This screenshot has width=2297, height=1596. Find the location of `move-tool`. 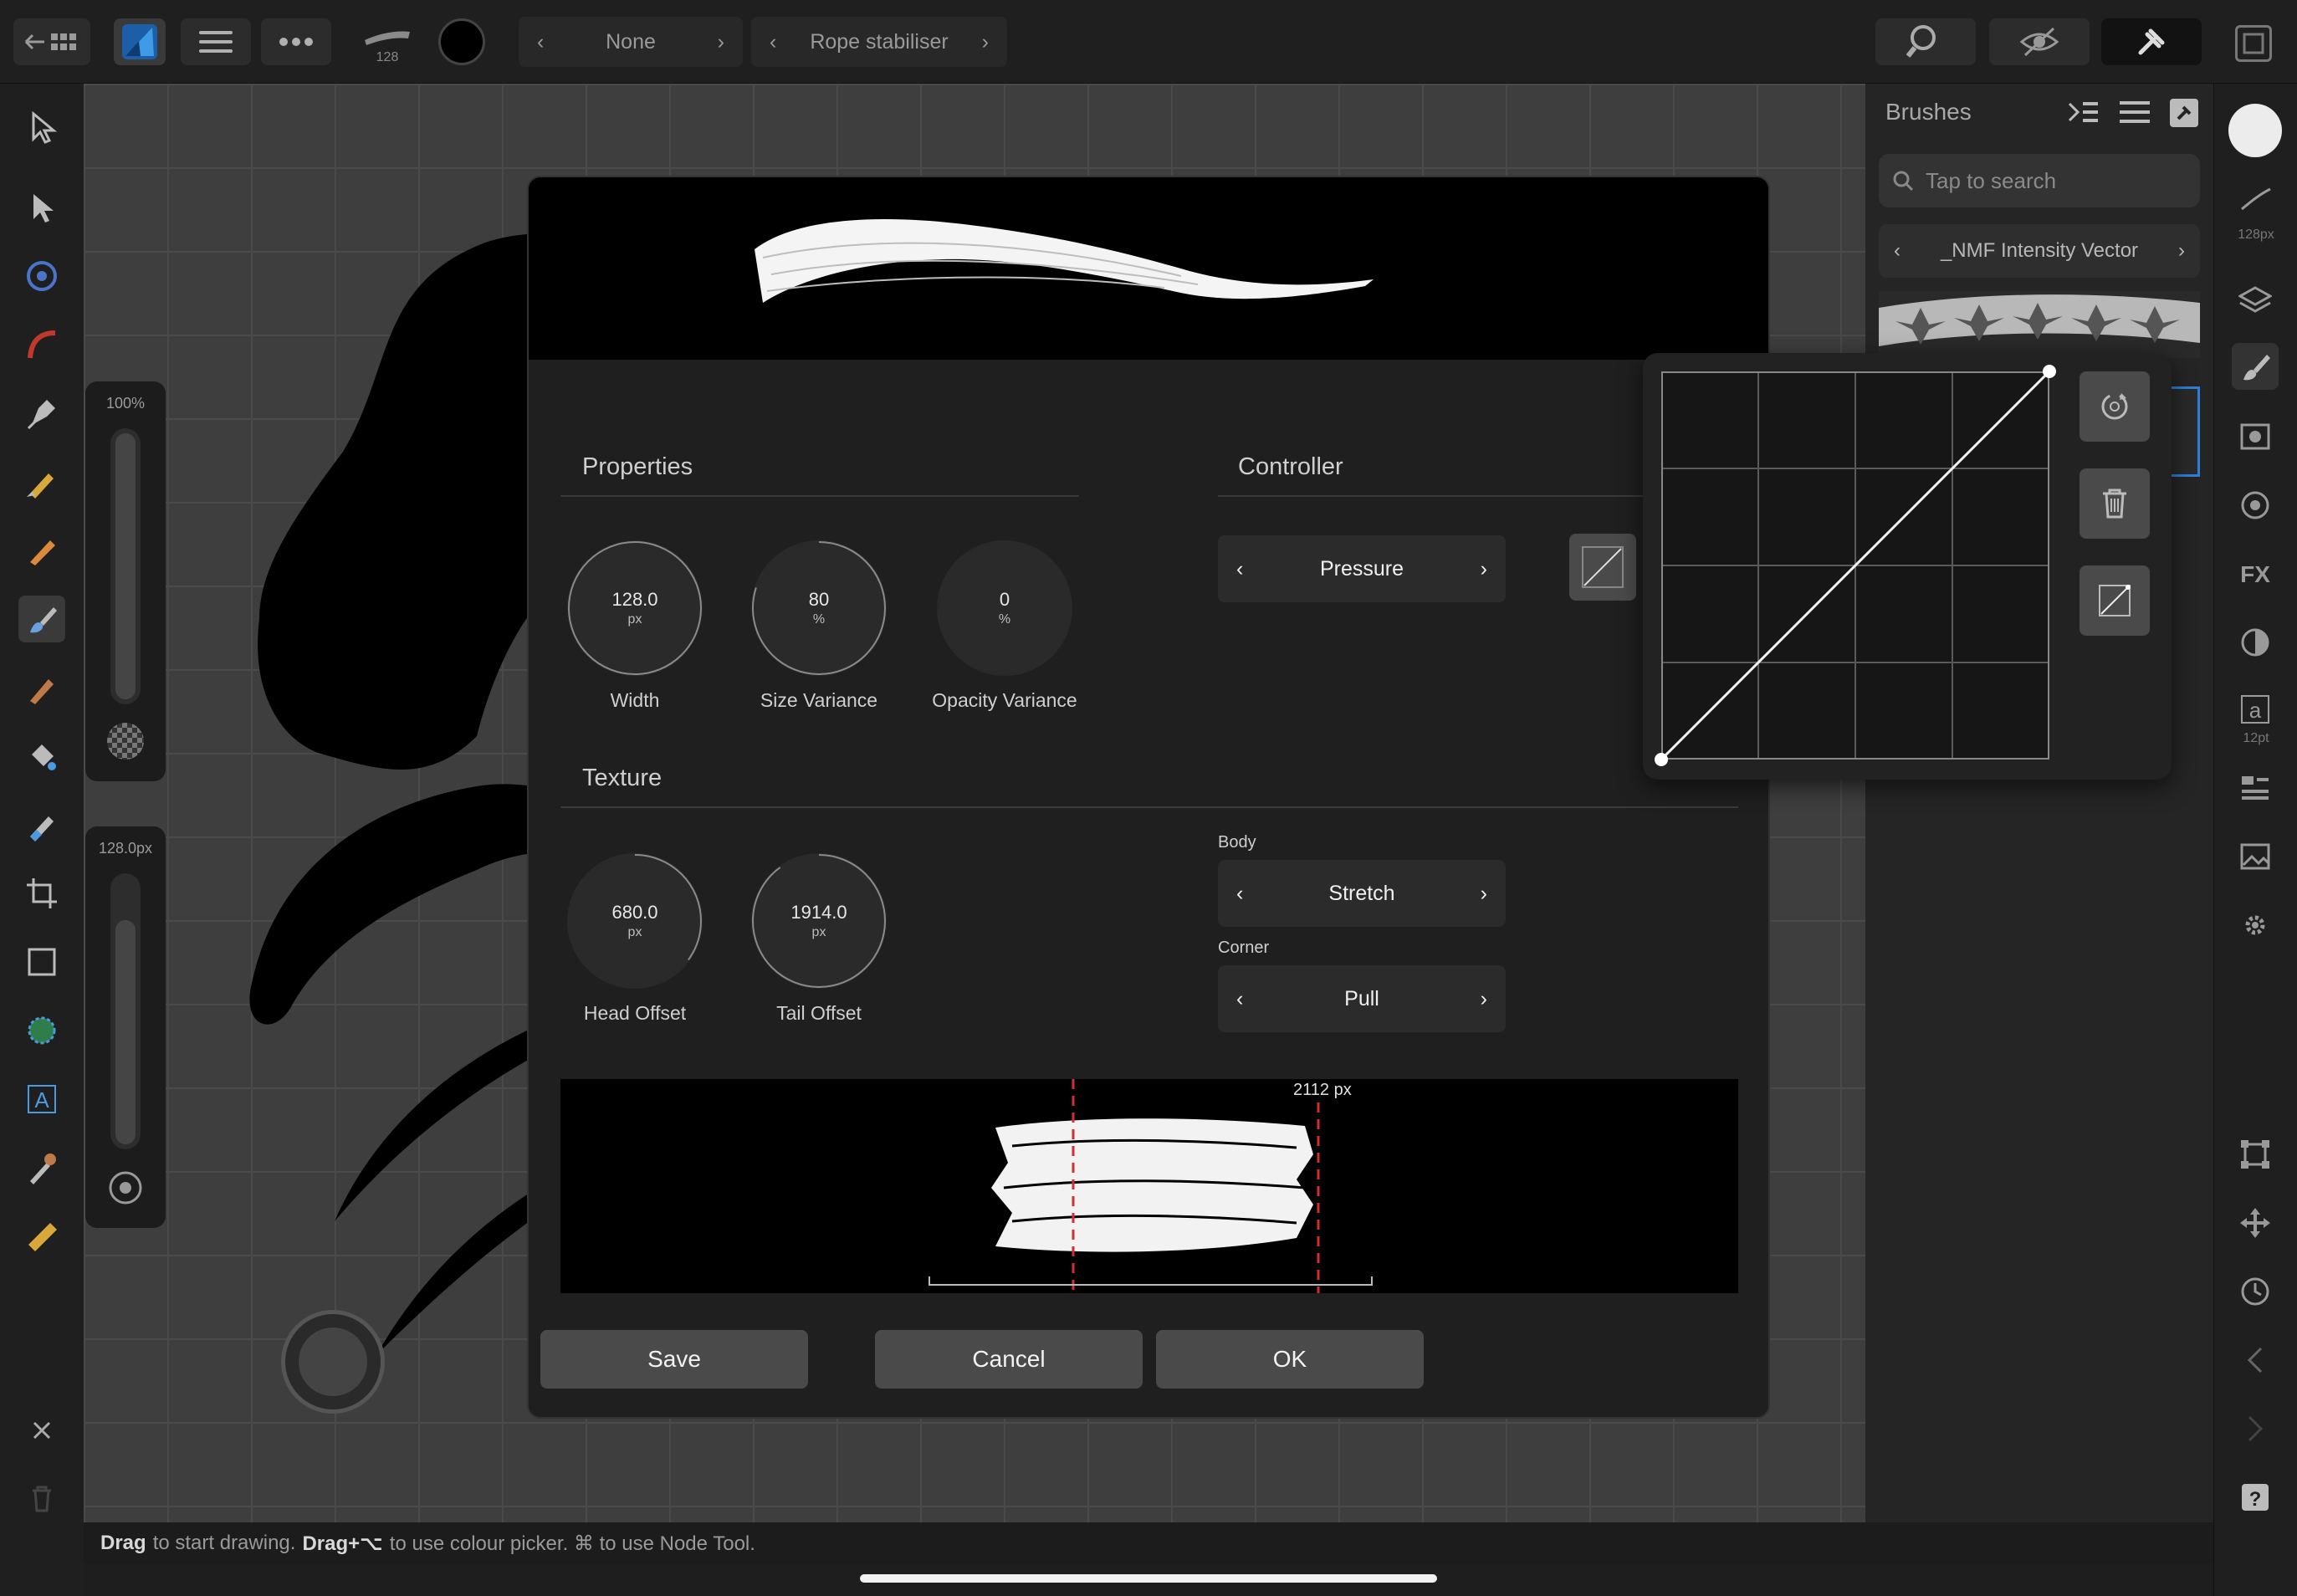

move-tool is located at coordinates (41, 128).